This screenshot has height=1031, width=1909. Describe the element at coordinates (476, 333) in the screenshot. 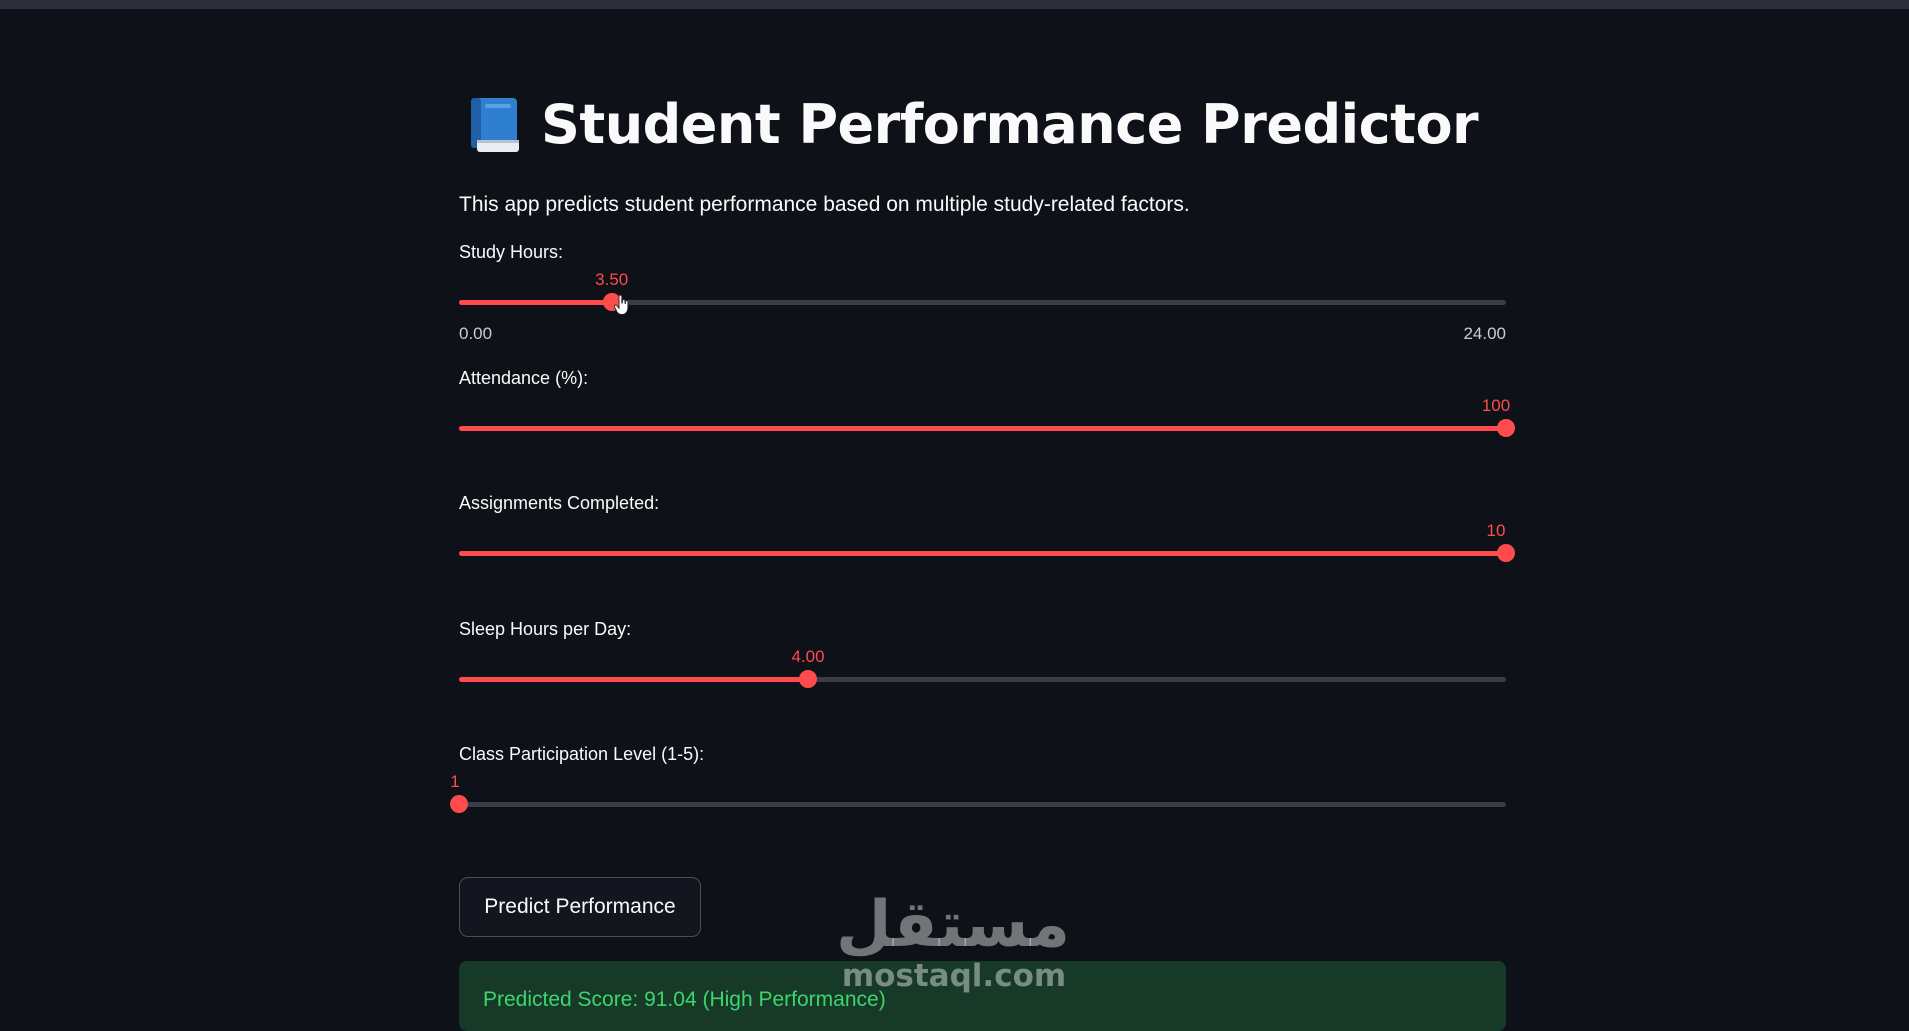

I see `slider-min-label: 0.00` at that location.